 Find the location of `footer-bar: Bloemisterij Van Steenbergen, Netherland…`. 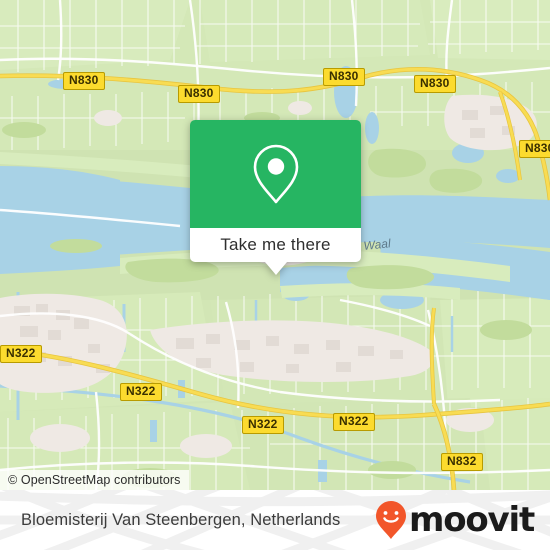

footer-bar: Bloemisterij Van Steenbergen, Netherland… is located at coordinates (275, 520).